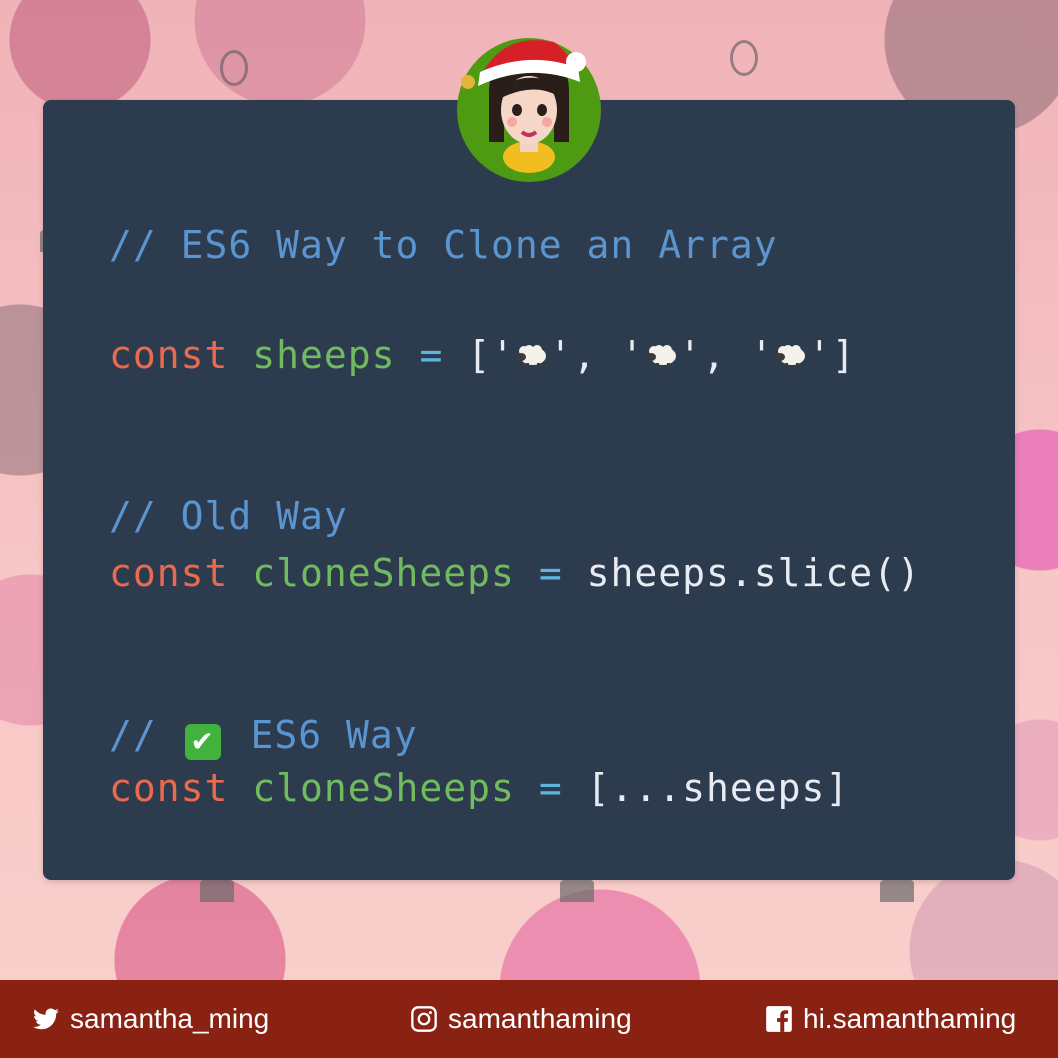  What do you see at coordinates (228, 516) in the screenshot?
I see `comment-old-way: // Old Way` at bounding box center [228, 516].